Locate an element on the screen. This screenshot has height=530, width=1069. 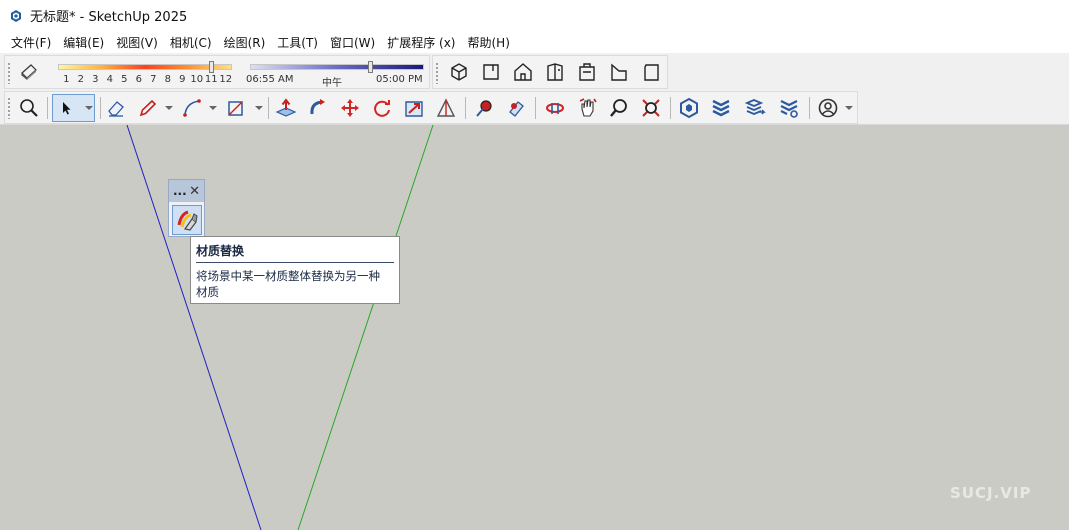
arc-button is located at coordinates (192, 108).